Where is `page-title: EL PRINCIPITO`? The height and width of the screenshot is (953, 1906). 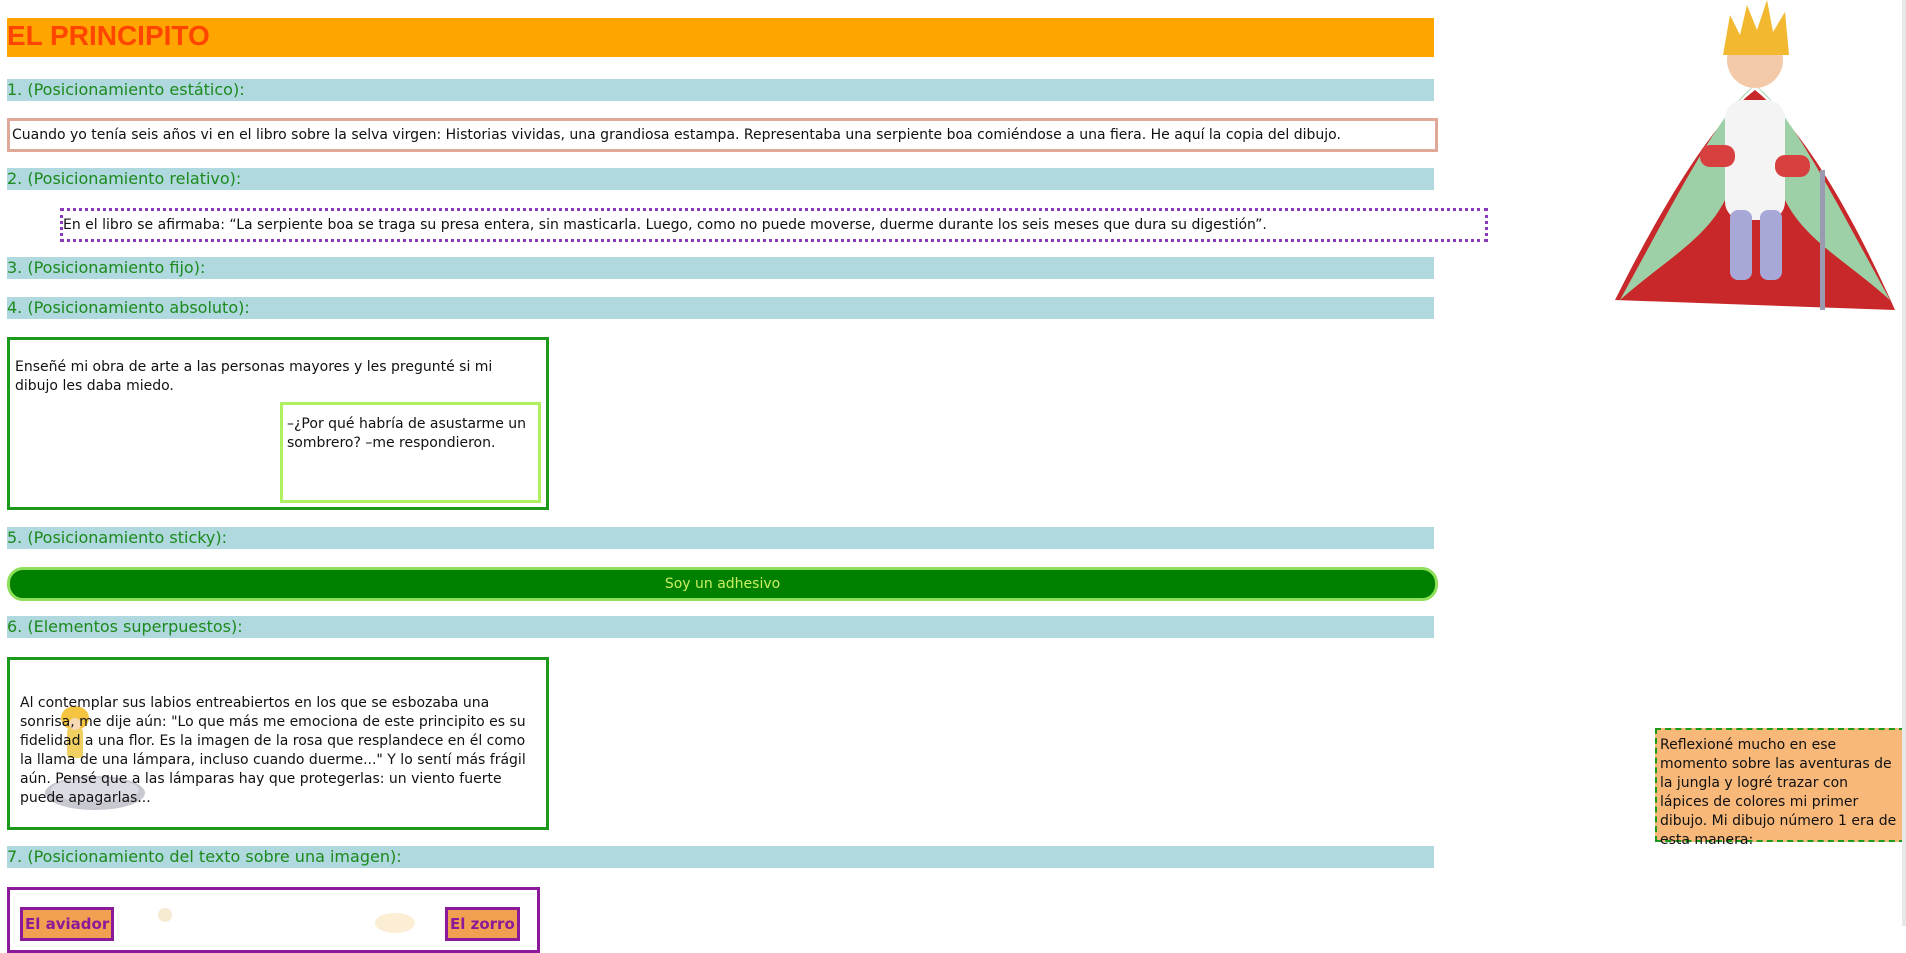 page-title: EL PRINCIPITO is located at coordinates (108, 35).